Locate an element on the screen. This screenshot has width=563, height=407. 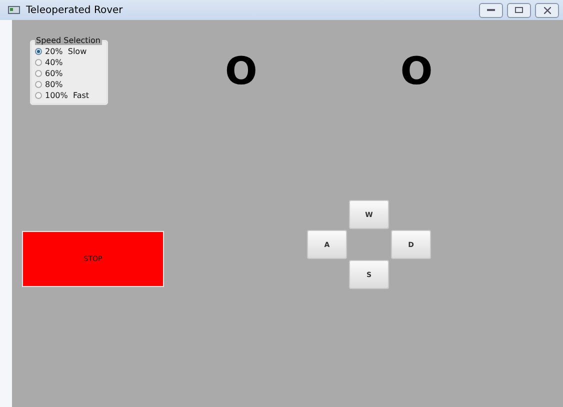
app-icon is located at coordinates (14, 10).